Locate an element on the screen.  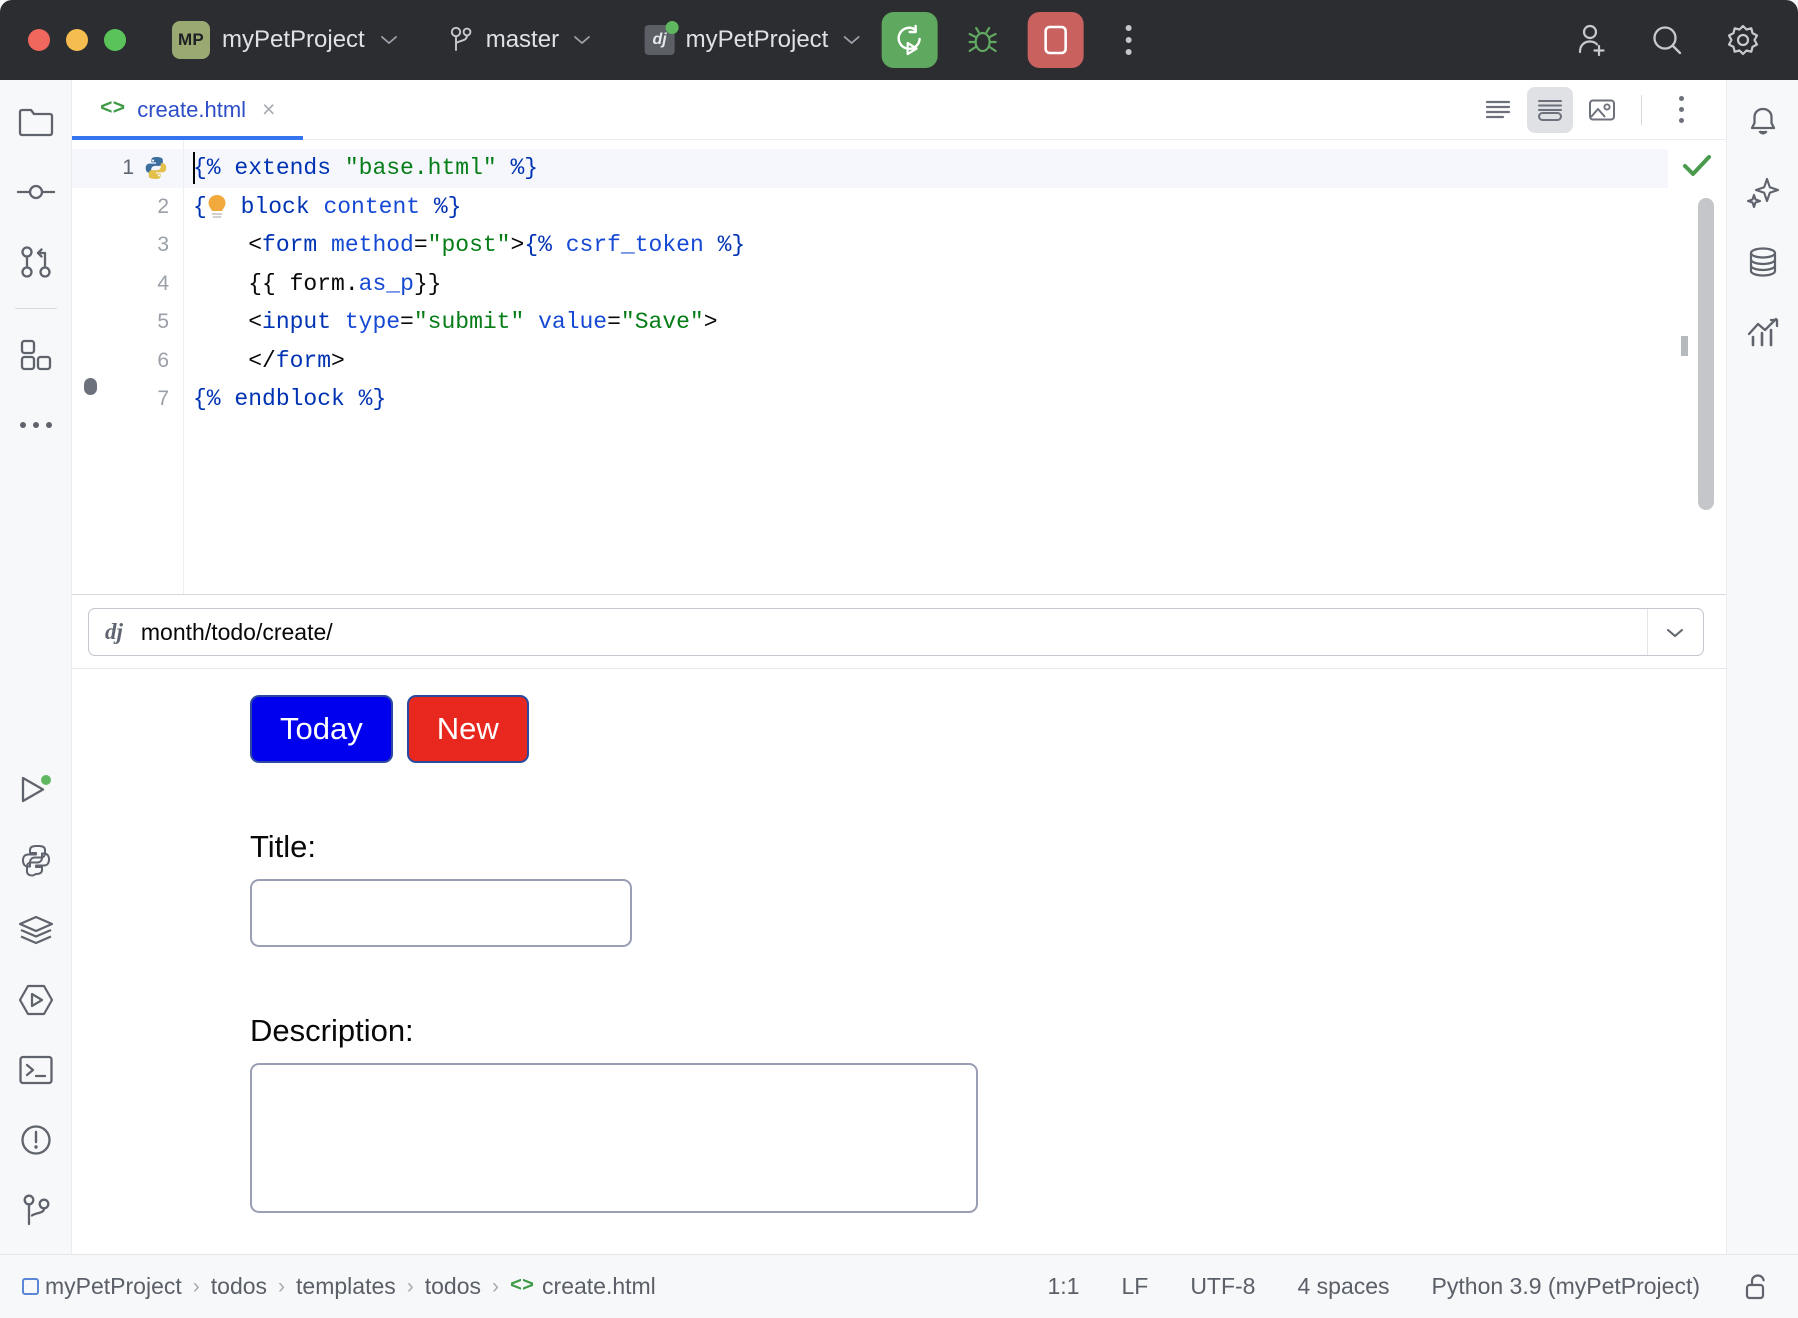
code-token: "base.html" is located at coordinates (420, 168).